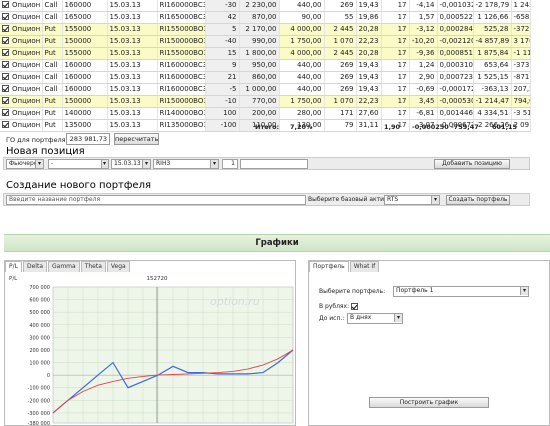 This screenshot has height=426, width=550. Describe the element at coordinates (352, 291) in the screenshot. I see `portfolio-select-label: Выберите портфель:` at that location.